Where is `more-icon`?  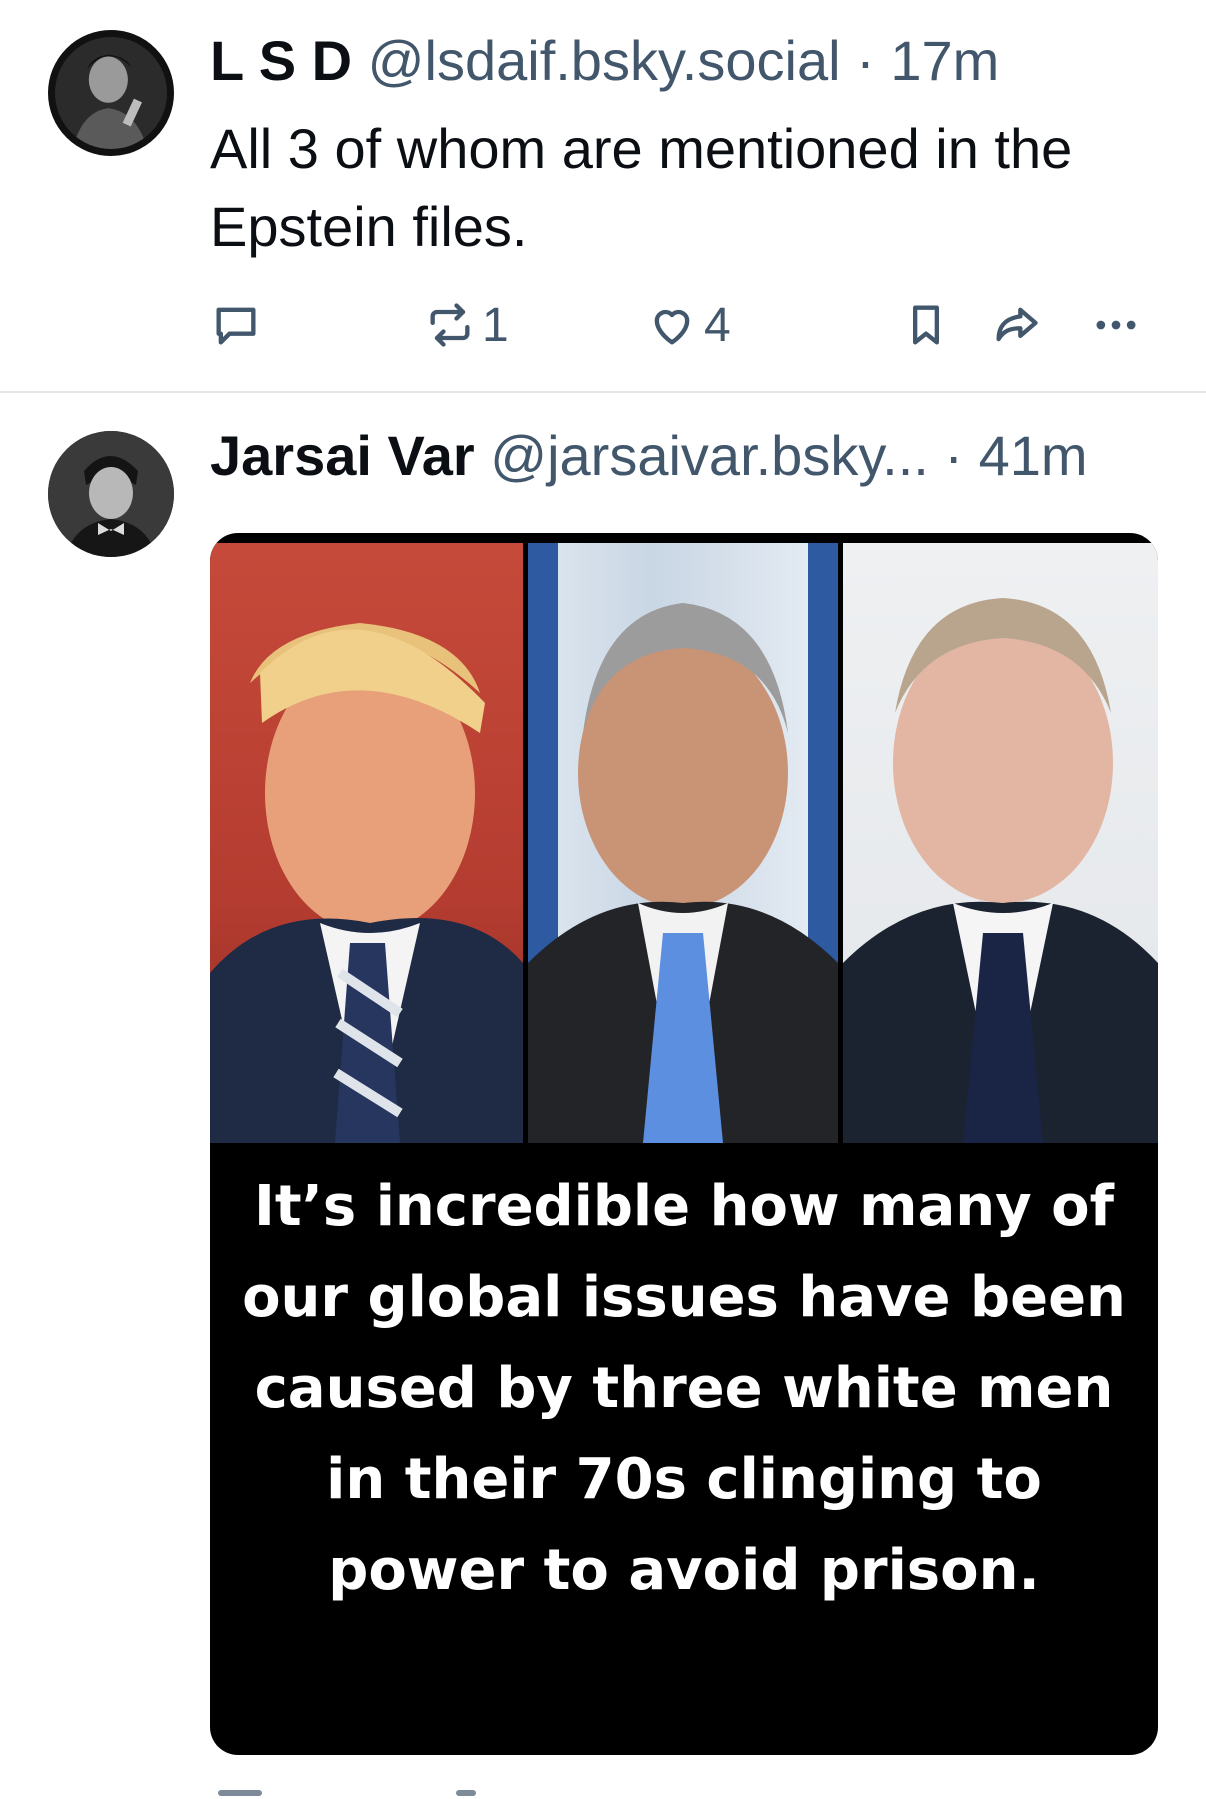
more-icon is located at coordinates (1116, 325).